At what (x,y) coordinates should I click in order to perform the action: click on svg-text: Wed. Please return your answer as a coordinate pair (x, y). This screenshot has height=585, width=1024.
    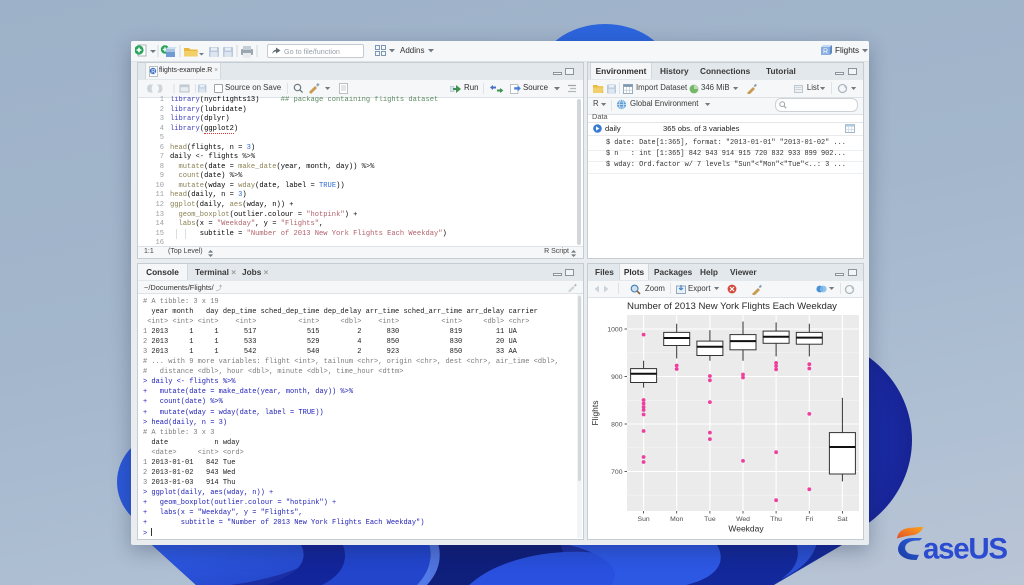
    Looking at the image, I should click on (743, 519).